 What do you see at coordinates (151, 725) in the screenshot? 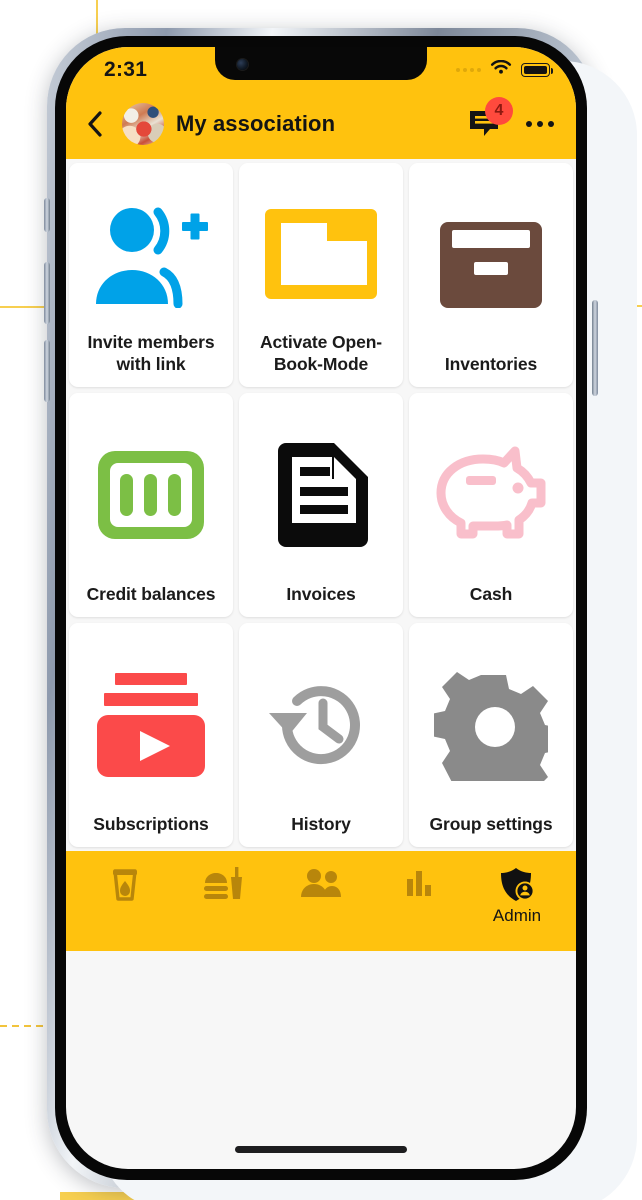
I see `subscriptions-play-icon` at bounding box center [151, 725].